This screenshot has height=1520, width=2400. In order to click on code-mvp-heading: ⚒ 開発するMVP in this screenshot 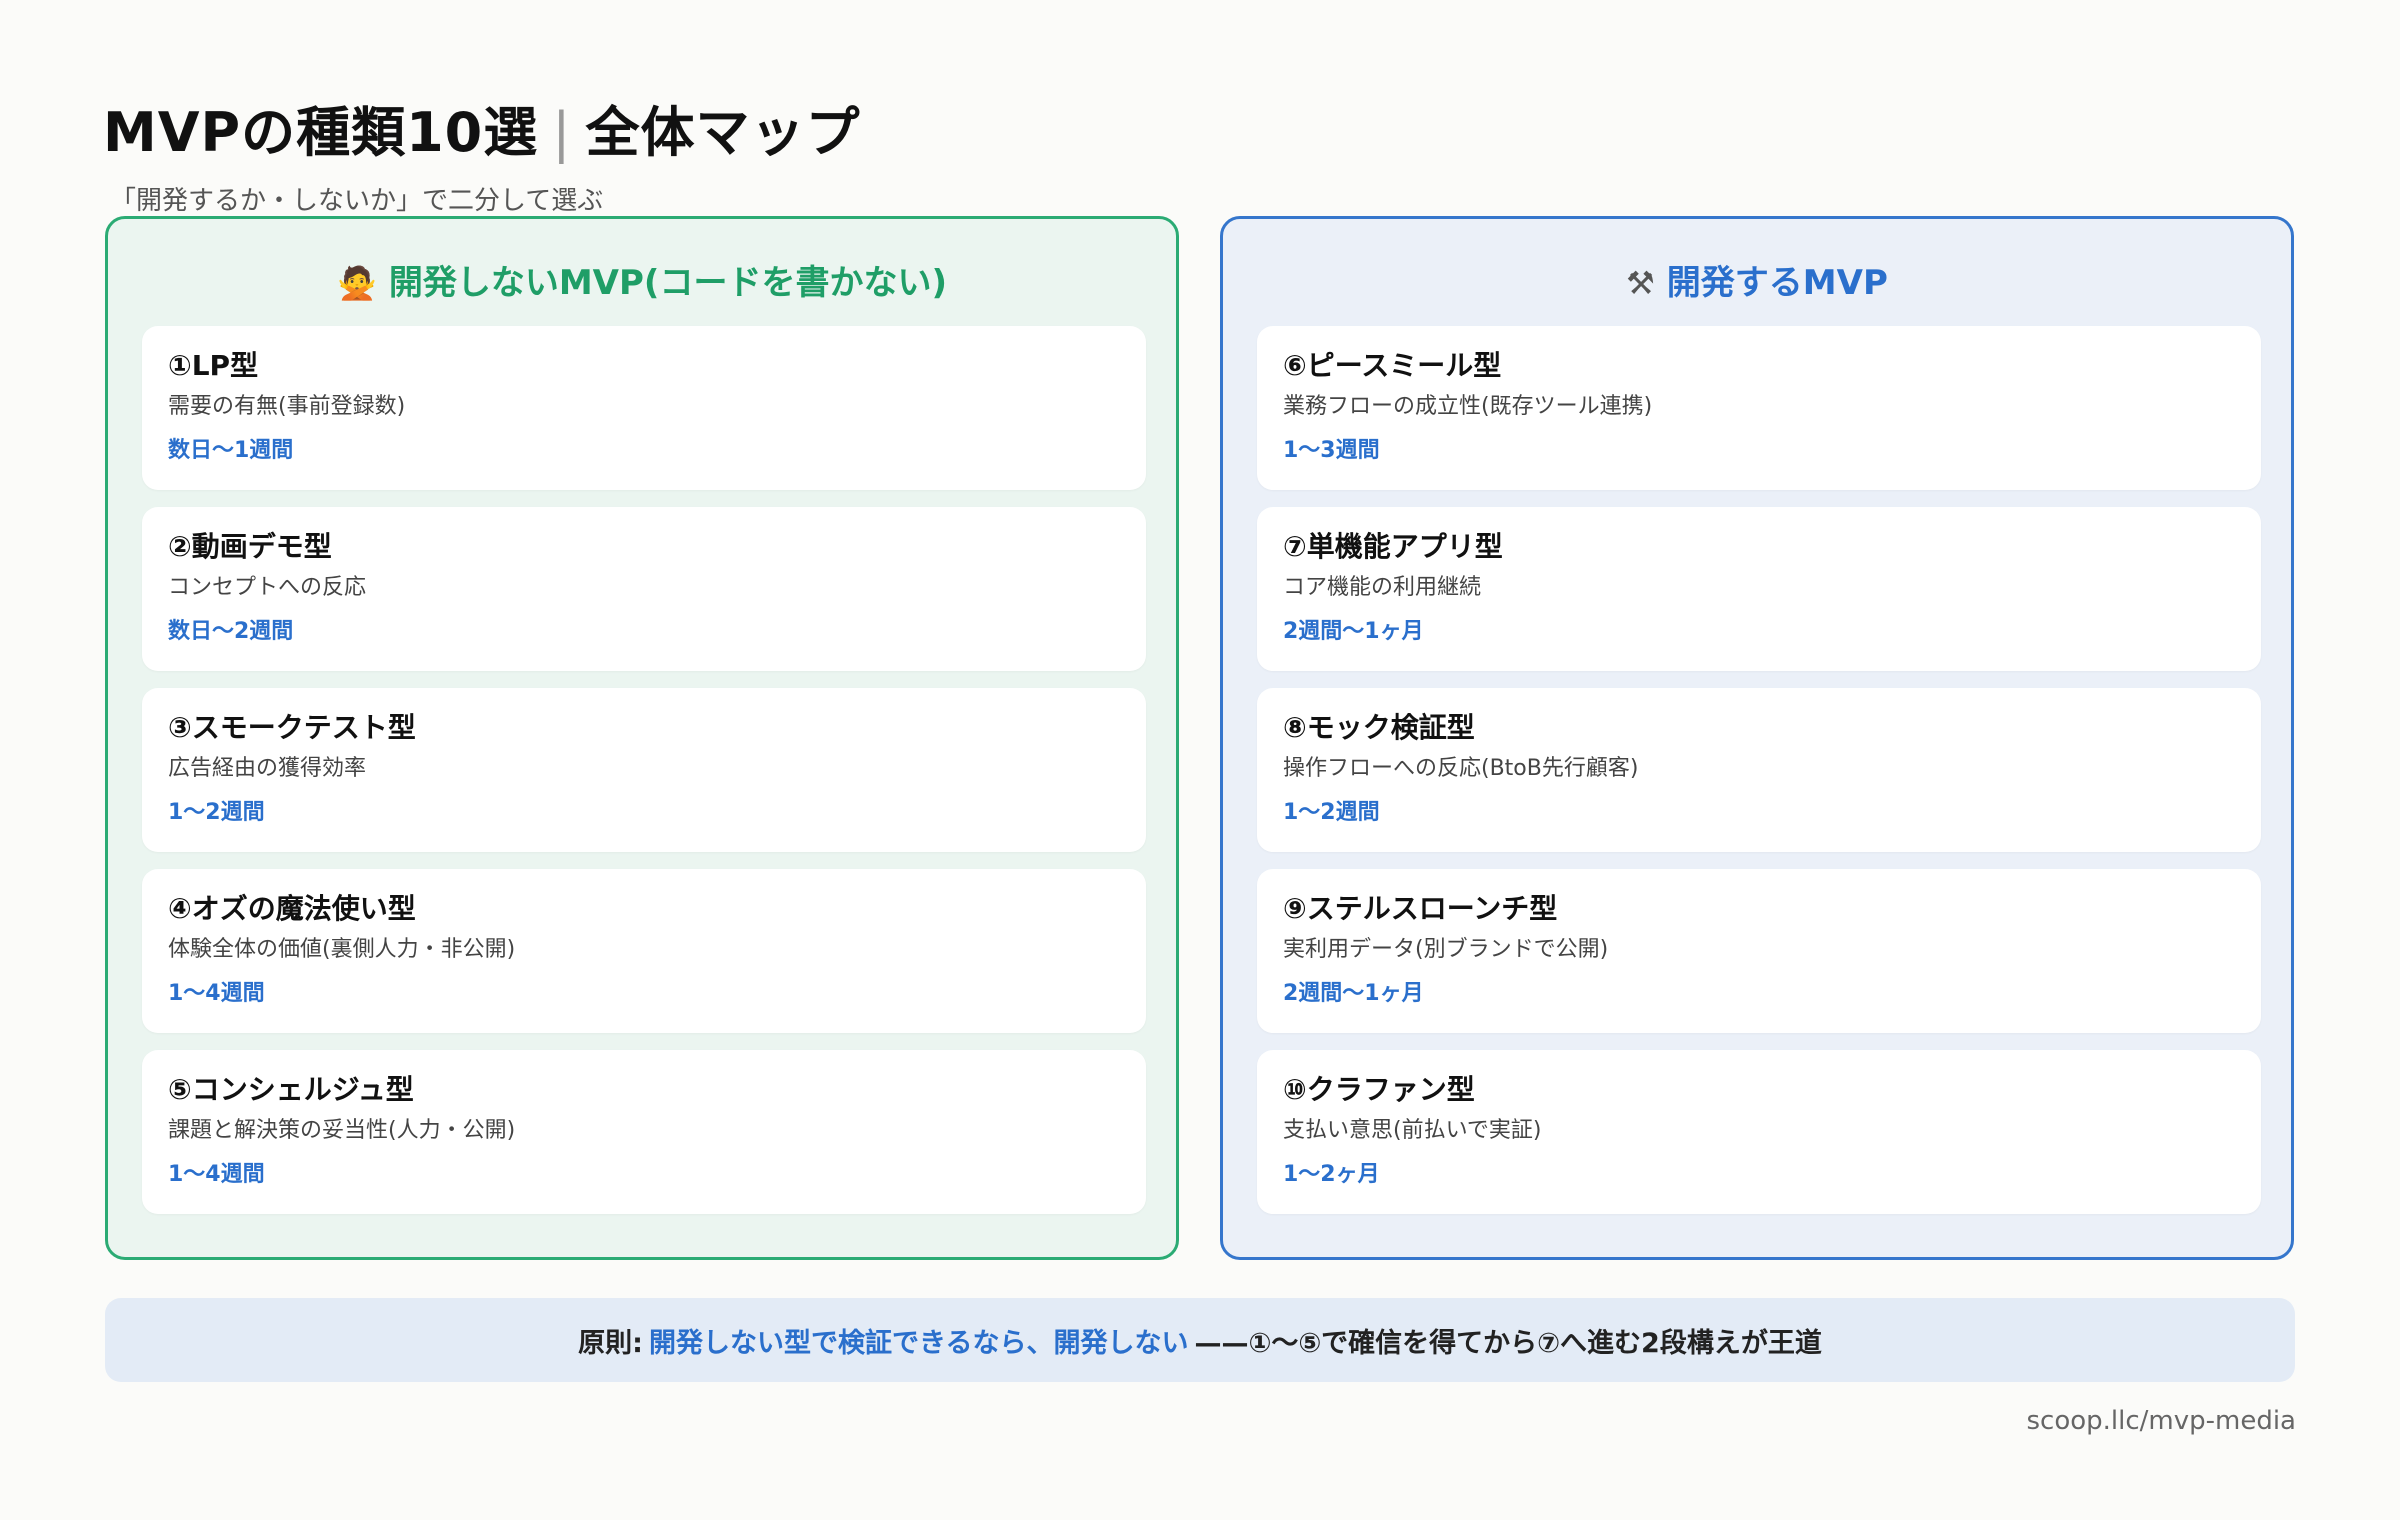, I will do `click(1757, 279)`.